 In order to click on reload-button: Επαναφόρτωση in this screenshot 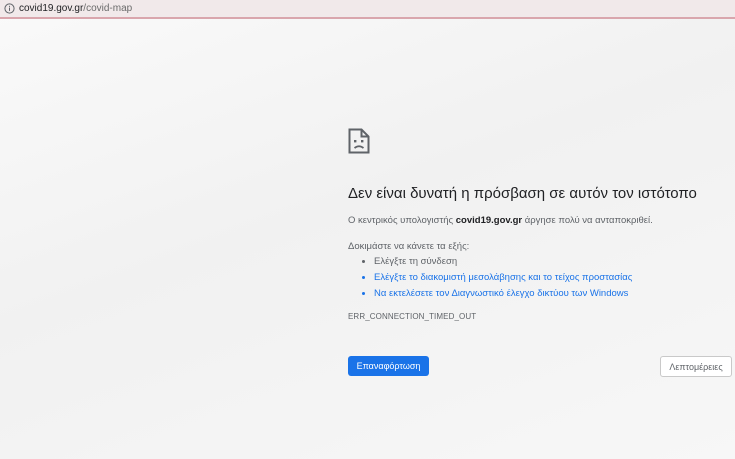, I will do `click(388, 366)`.